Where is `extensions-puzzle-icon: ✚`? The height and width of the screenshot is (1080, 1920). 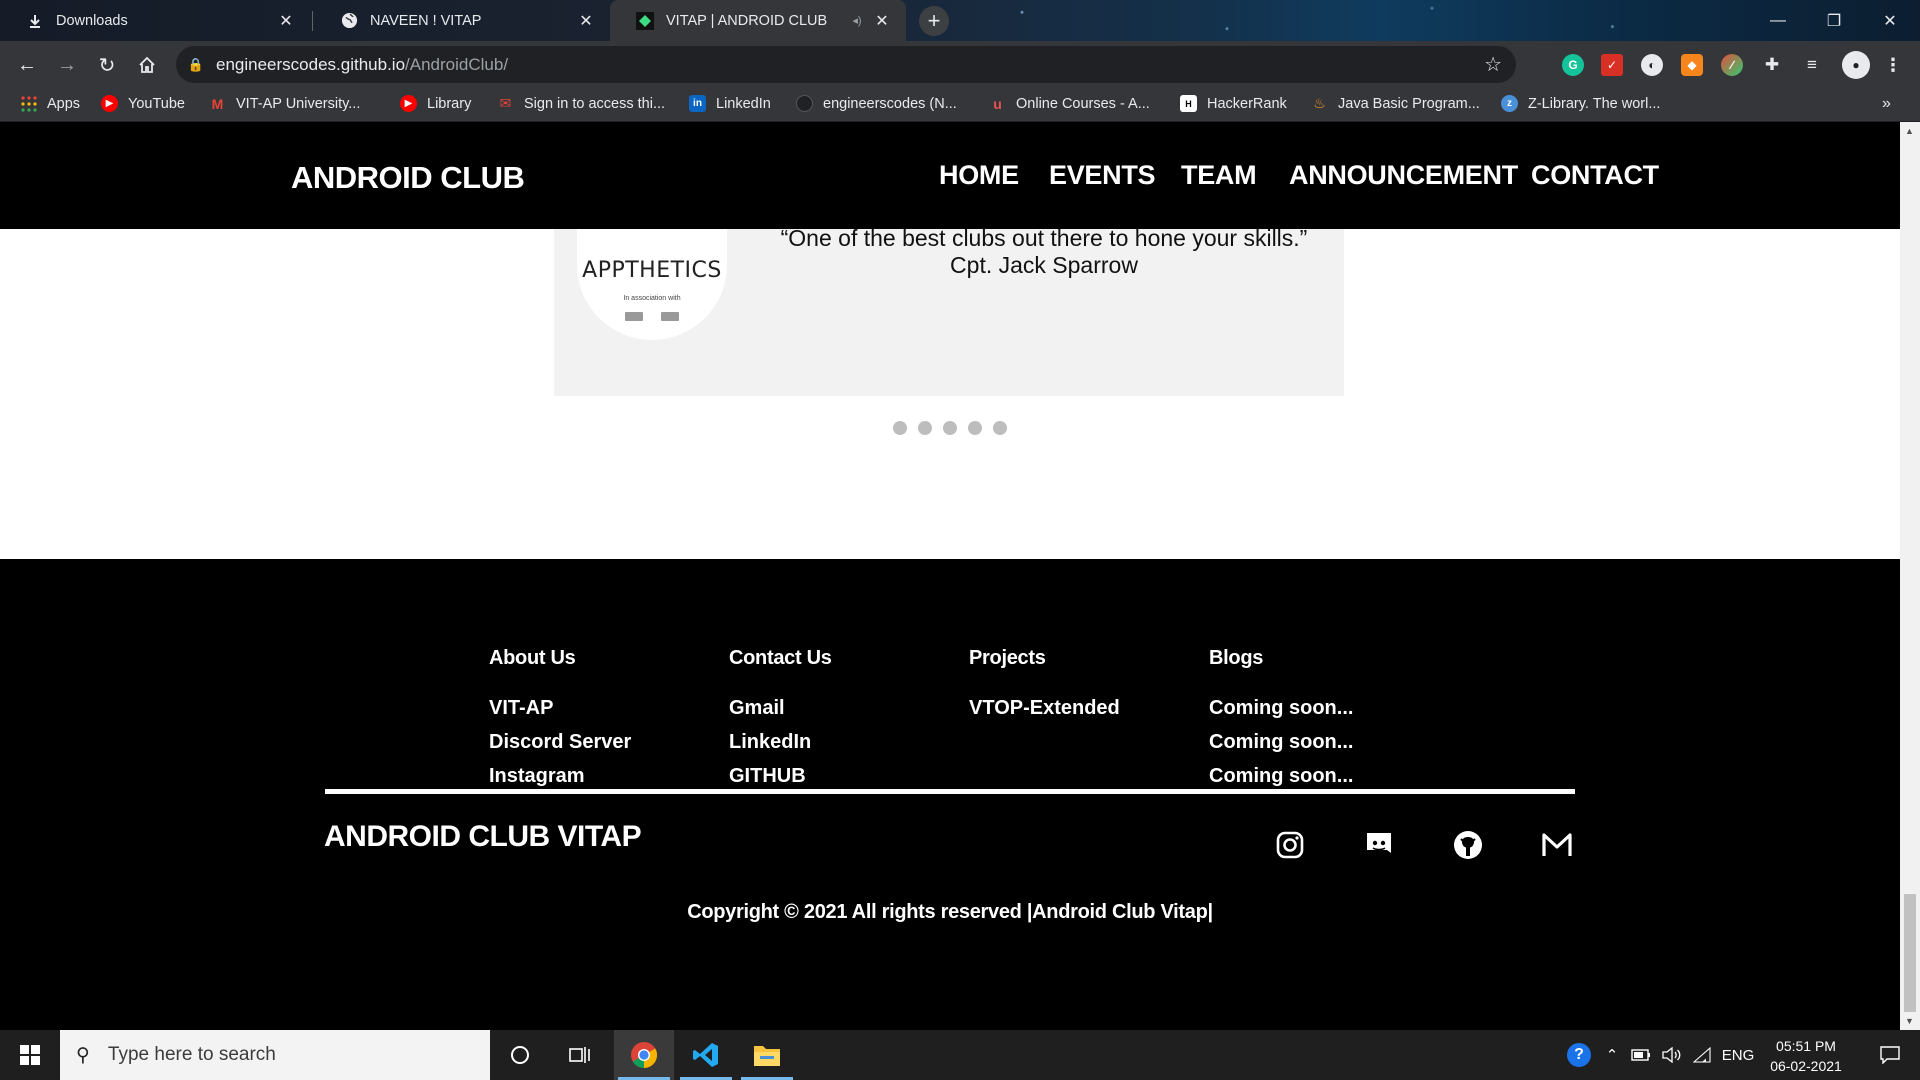 extensions-puzzle-icon: ✚ is located at coordinates (1772, 65).